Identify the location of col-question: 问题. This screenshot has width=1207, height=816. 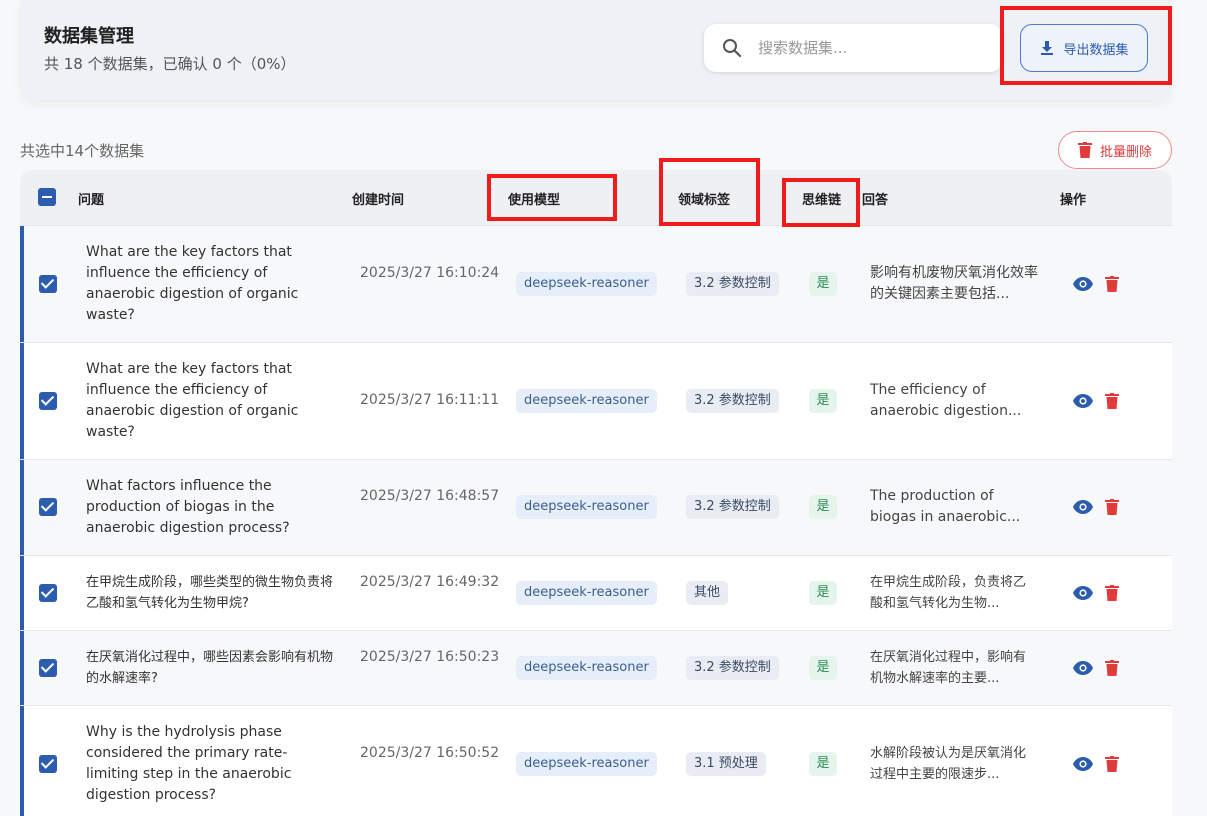
(91, 200).